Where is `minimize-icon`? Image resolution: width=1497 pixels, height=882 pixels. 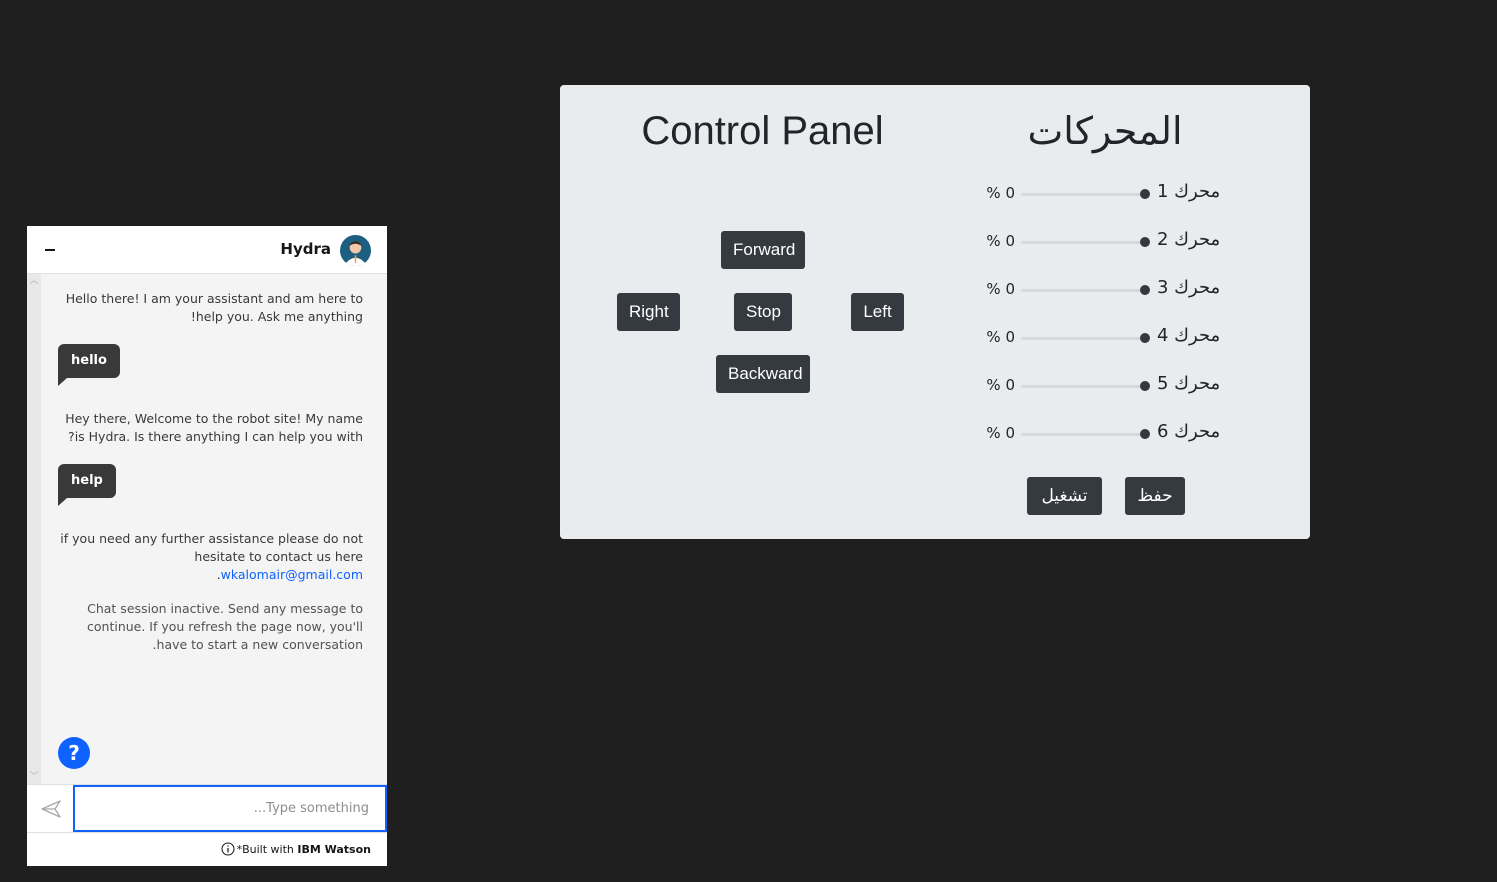 minimize-icon is located at coordinates (50, 250).